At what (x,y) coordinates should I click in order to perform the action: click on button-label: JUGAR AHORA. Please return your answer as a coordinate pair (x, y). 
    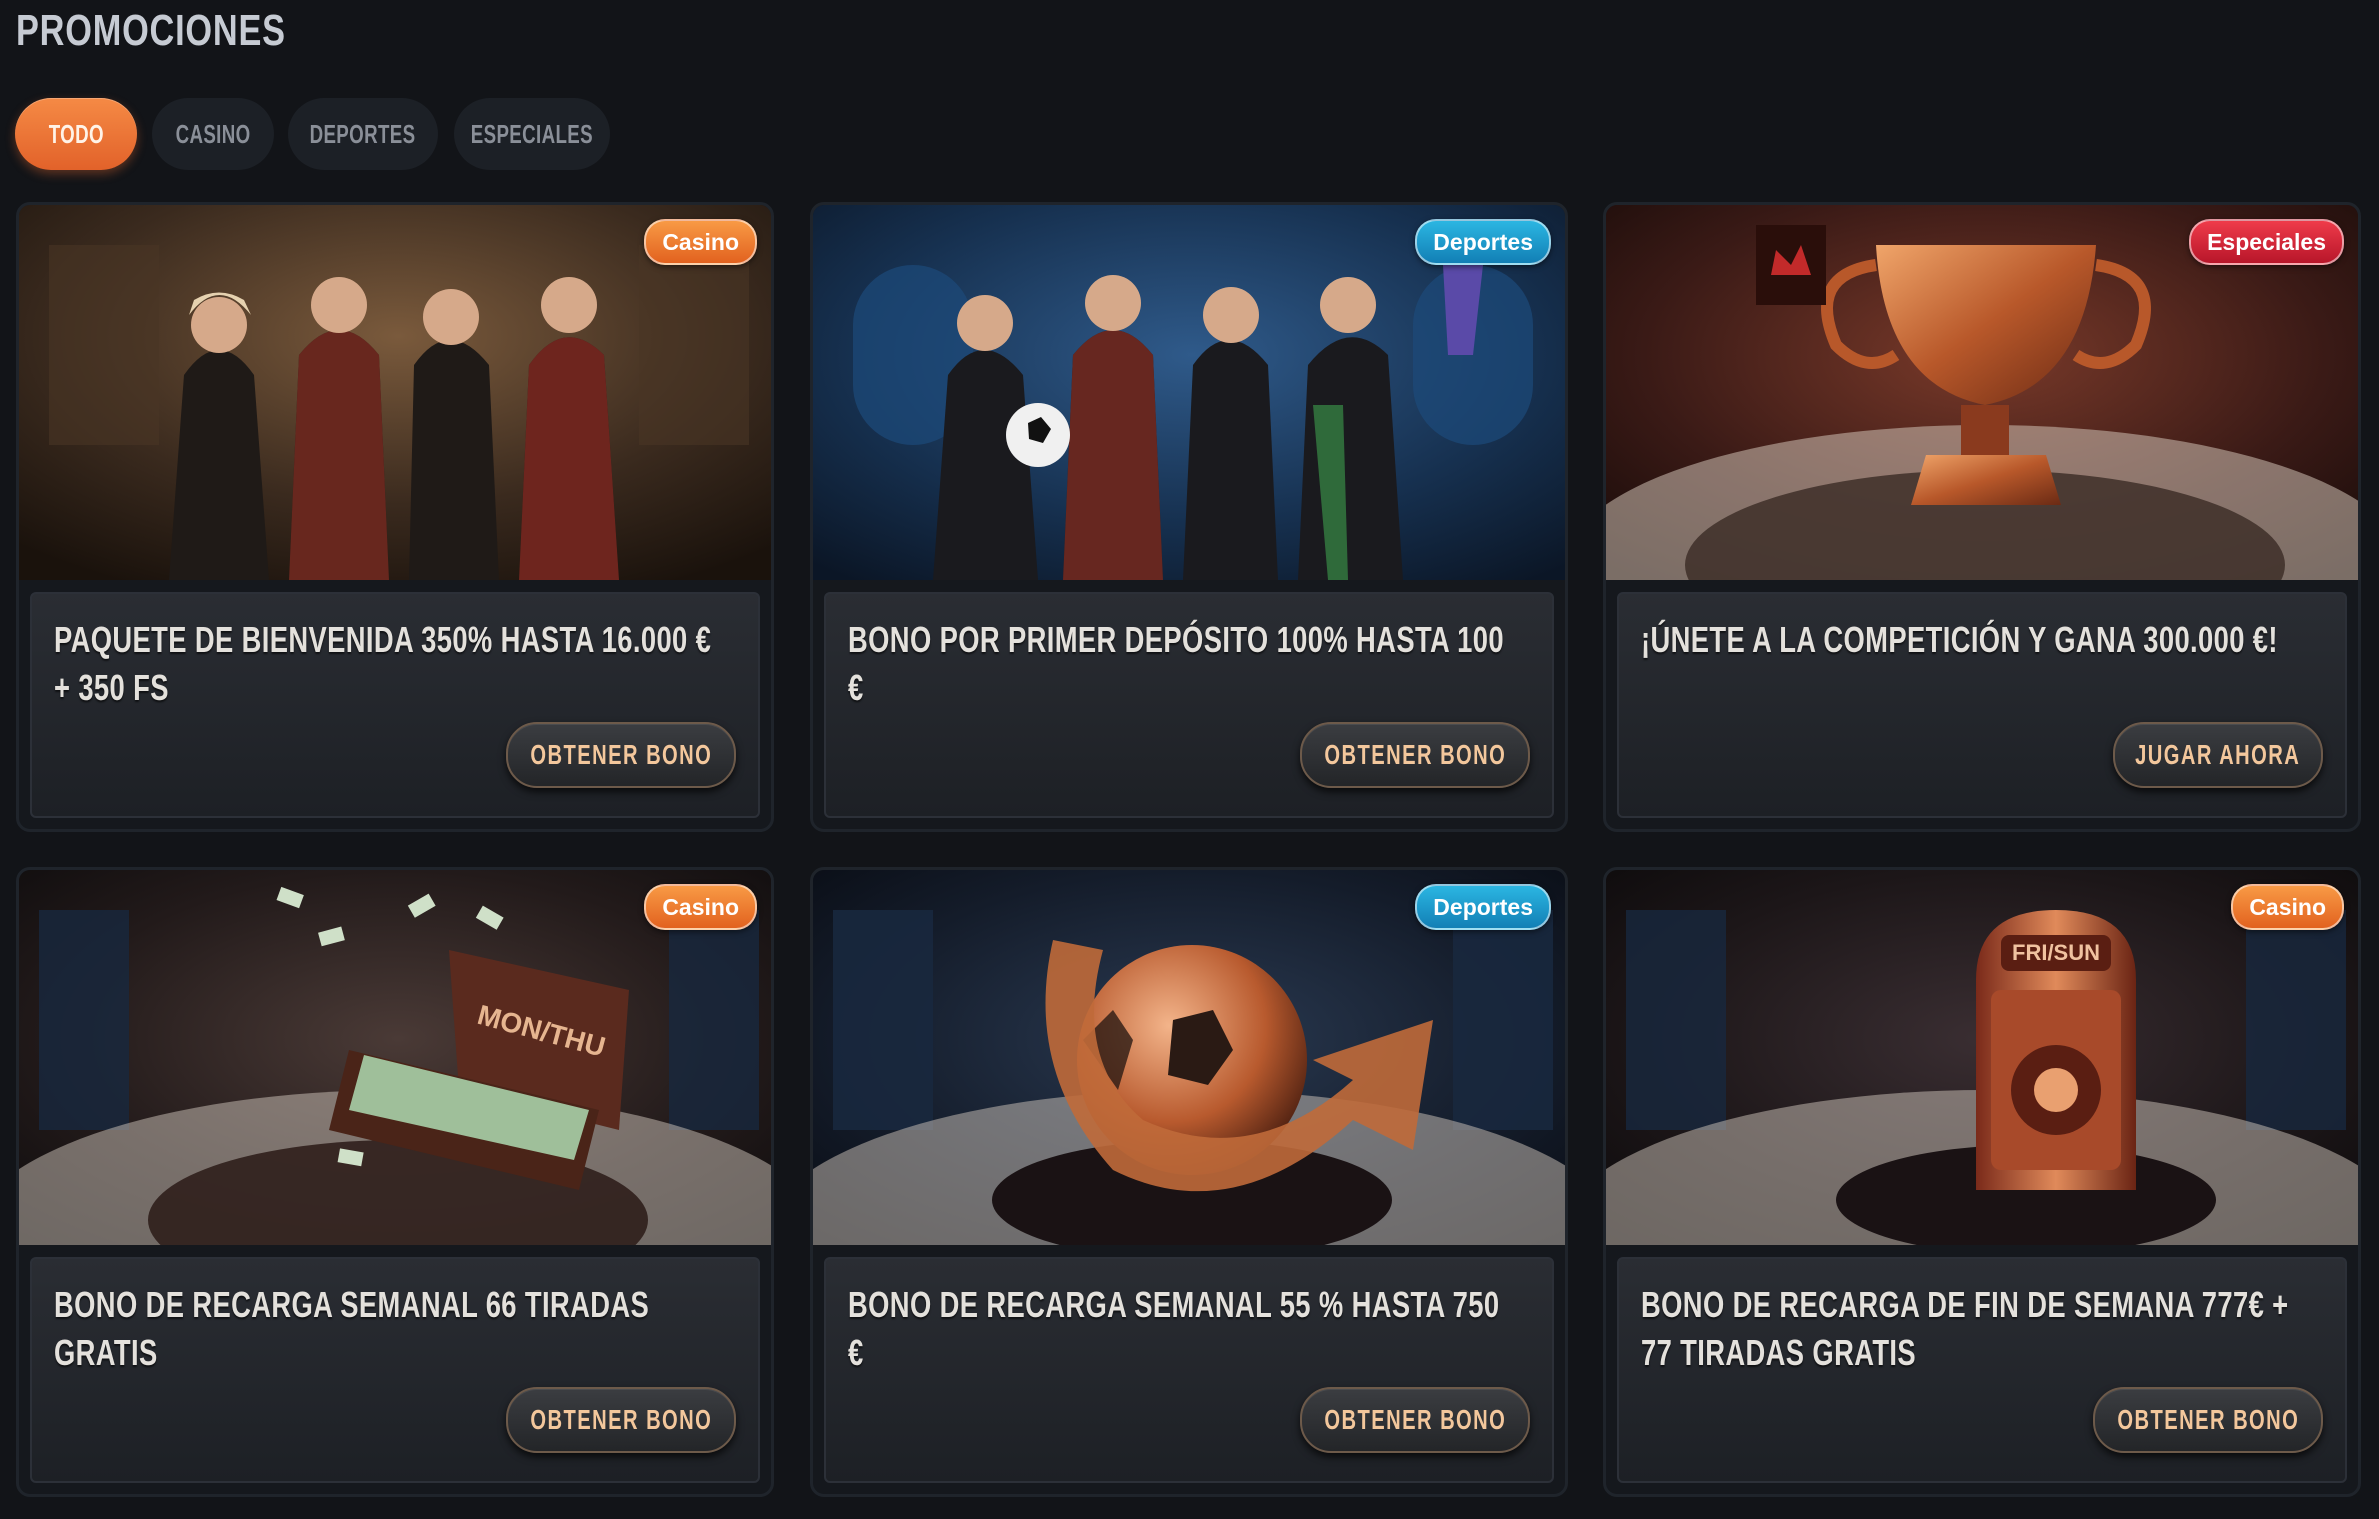
    Looking at the image, I should click on (2218, 754).